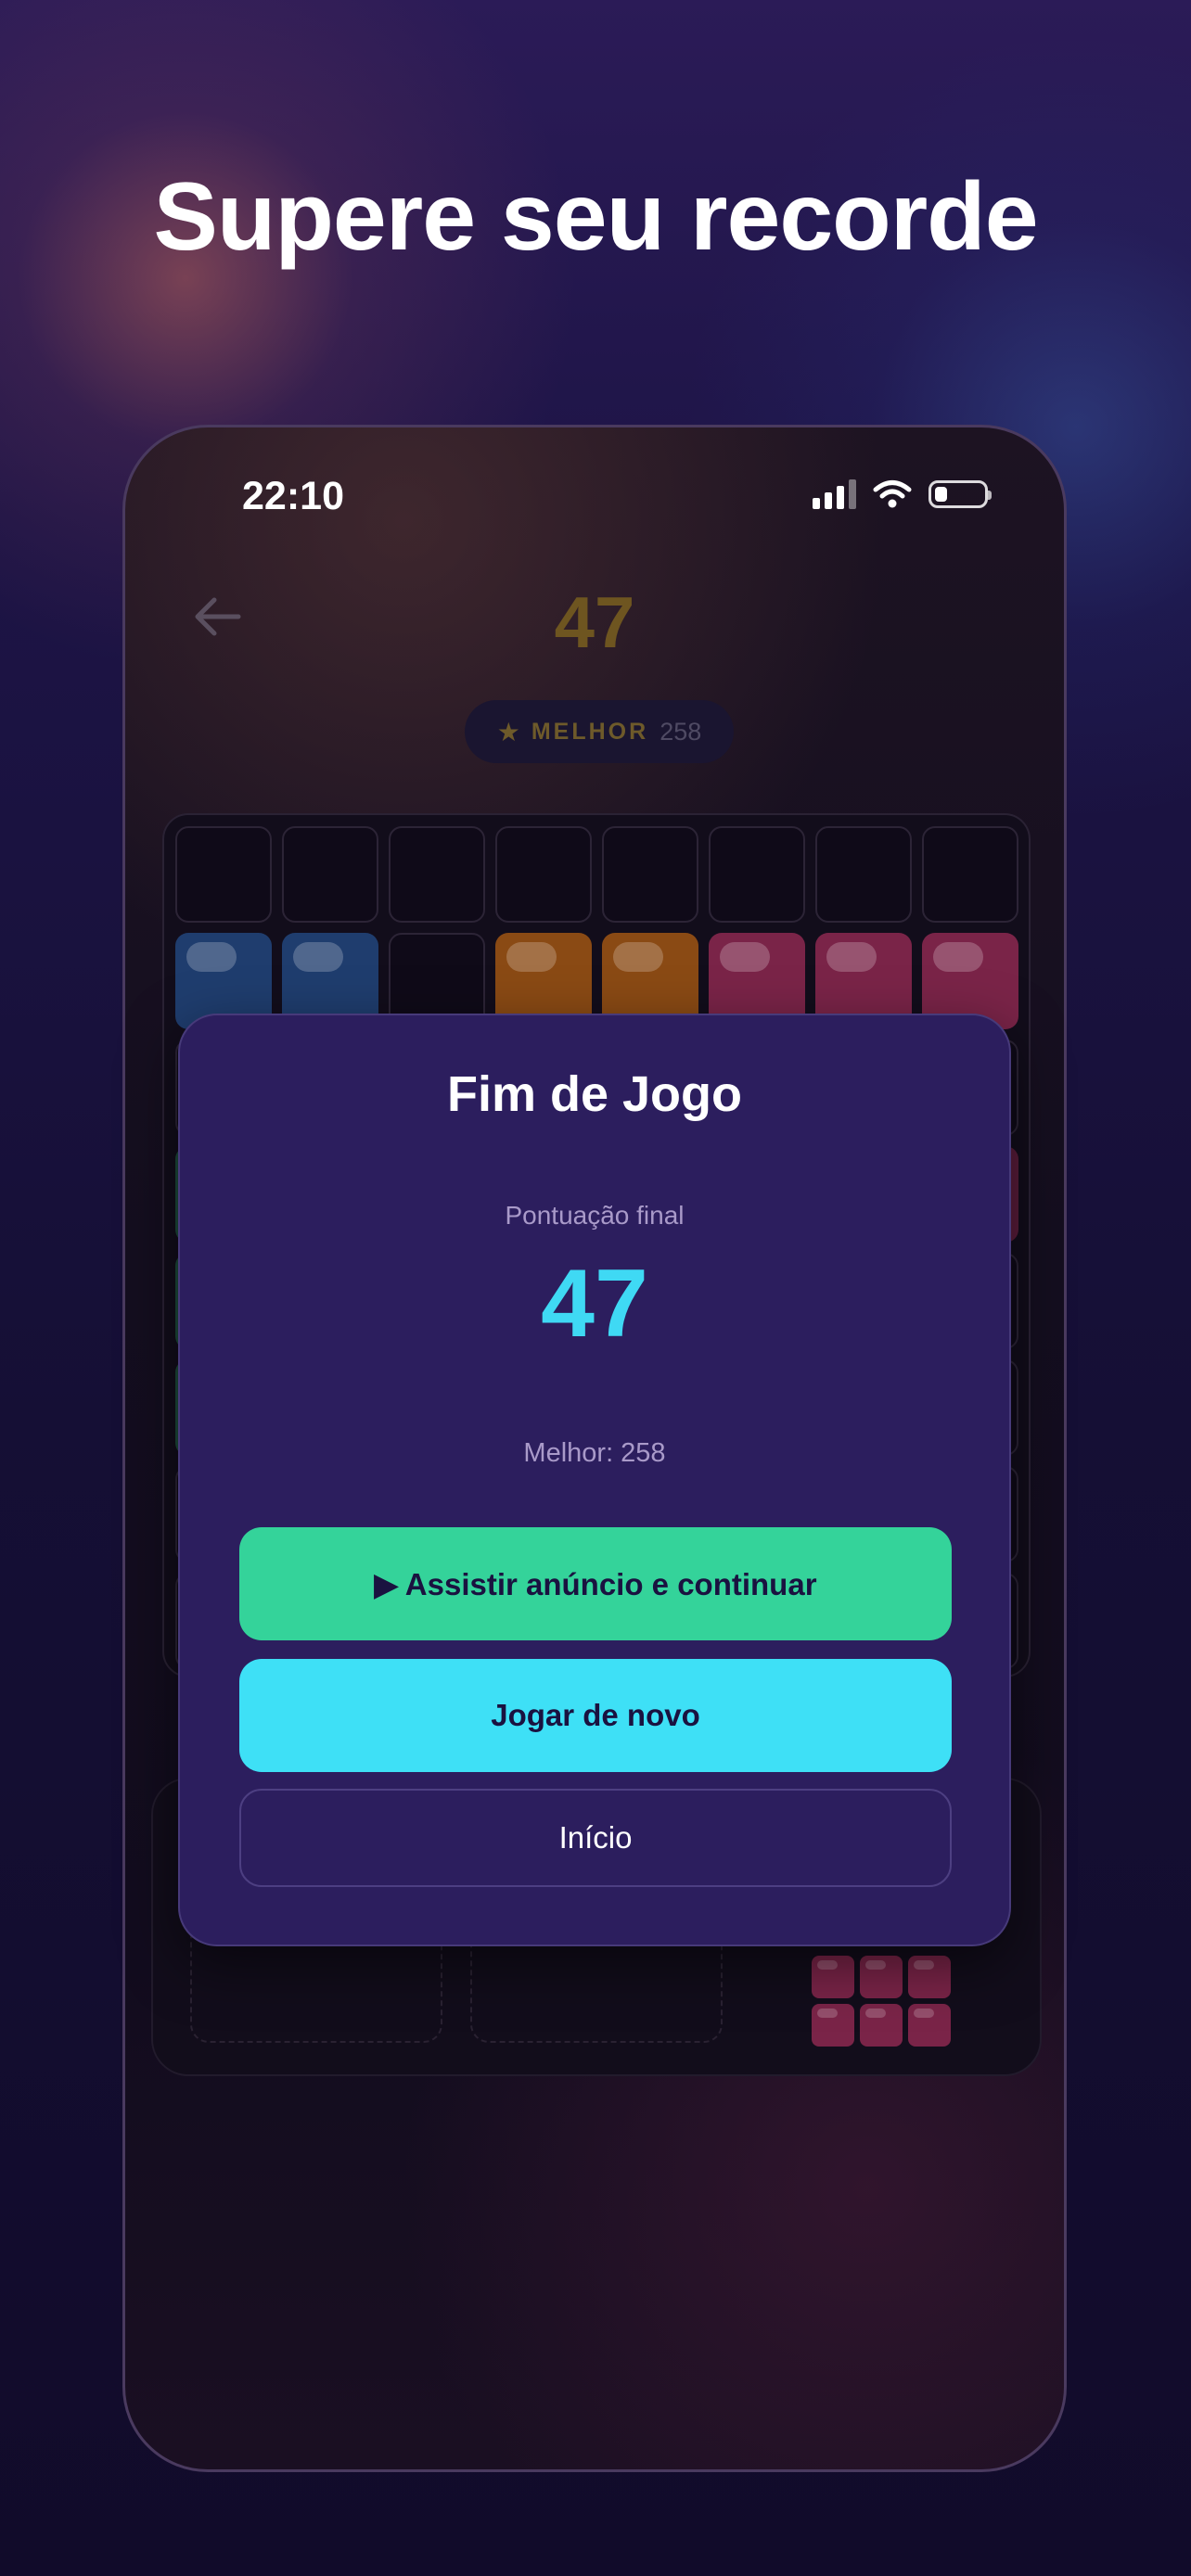 Image resolution: width=1191 pixels, height=2576 pixels. I want to click on wifi-icon, so click(892, 494).